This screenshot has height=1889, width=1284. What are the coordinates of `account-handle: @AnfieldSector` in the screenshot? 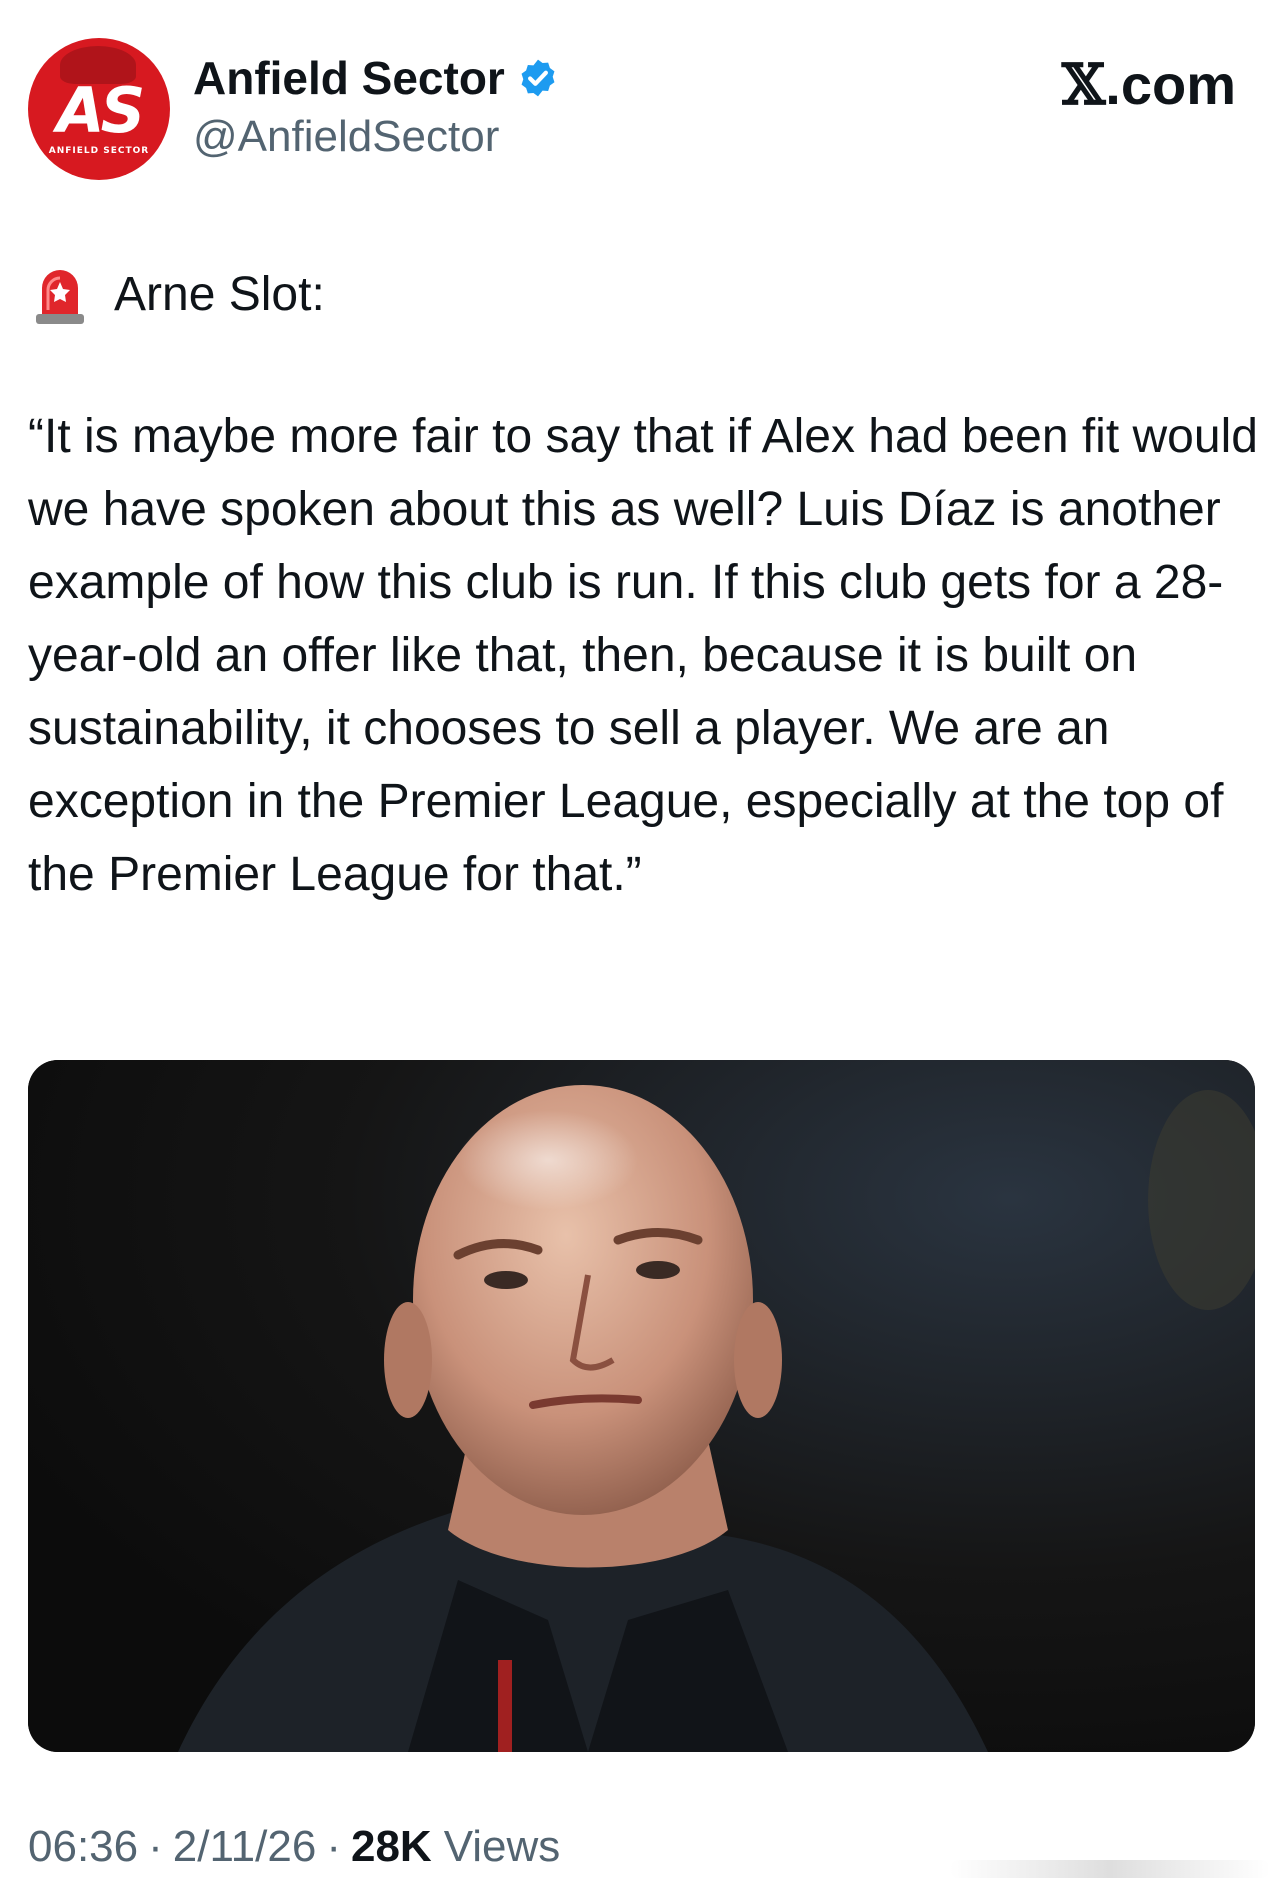 It's located at (346, 137).